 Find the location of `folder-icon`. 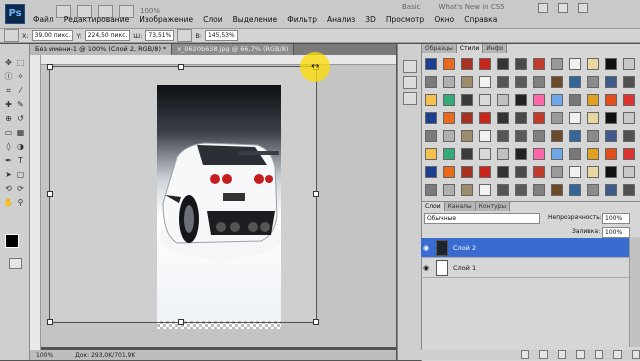

folder-icon is located at coordinates (599, 354).